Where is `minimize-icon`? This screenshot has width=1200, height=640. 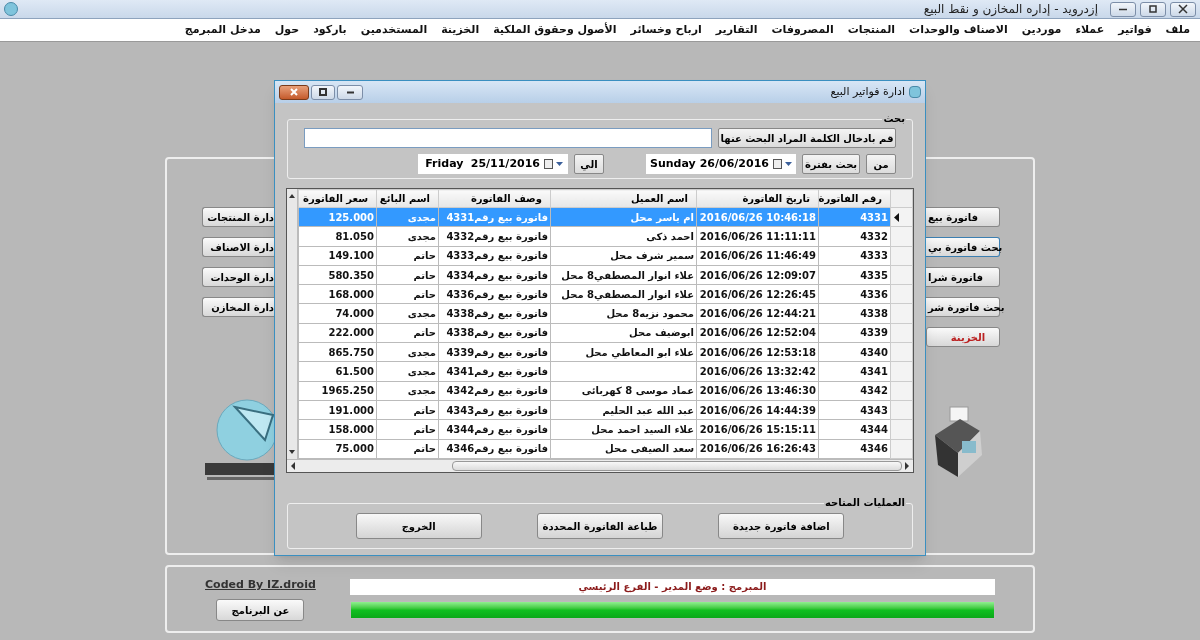
minimize-icon is located at coordinates (350, 92).